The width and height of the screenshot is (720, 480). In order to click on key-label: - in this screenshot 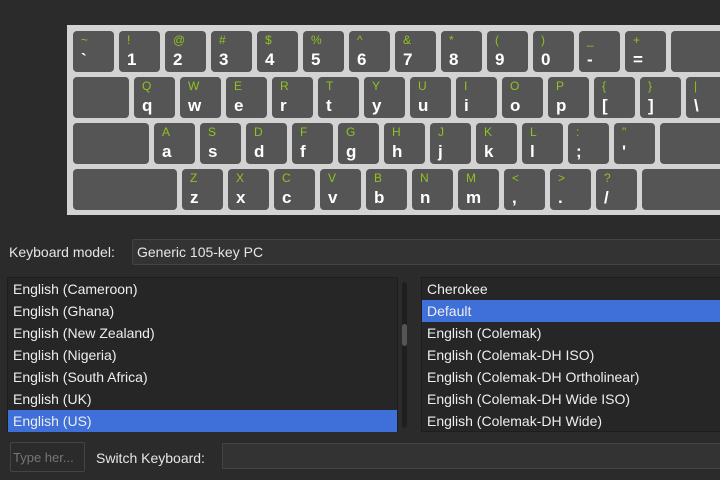, I will do `click(590, 59)`.